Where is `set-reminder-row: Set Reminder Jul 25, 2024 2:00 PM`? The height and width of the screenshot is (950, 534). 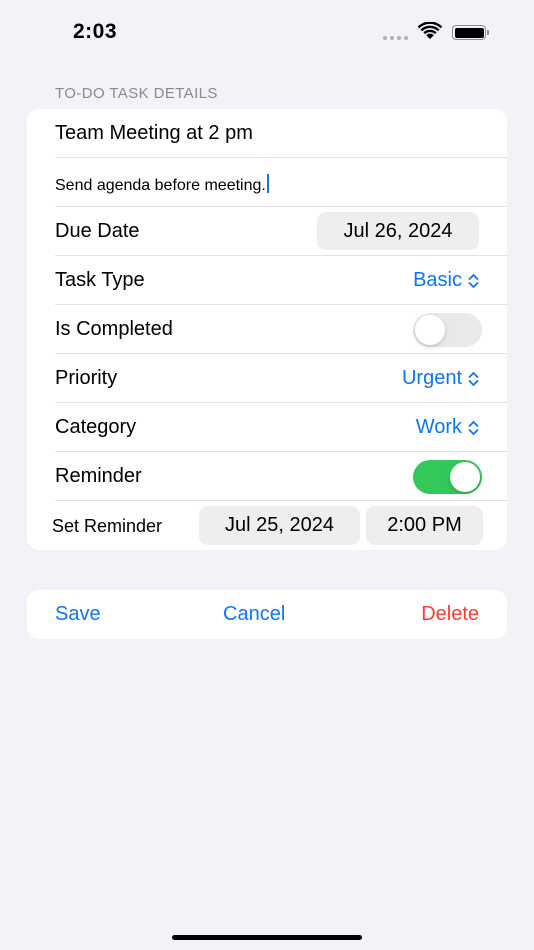
set-reminder-row: Set Reminder Jul 25, 2024 2:00 PM is located at coordinates (267, 525).